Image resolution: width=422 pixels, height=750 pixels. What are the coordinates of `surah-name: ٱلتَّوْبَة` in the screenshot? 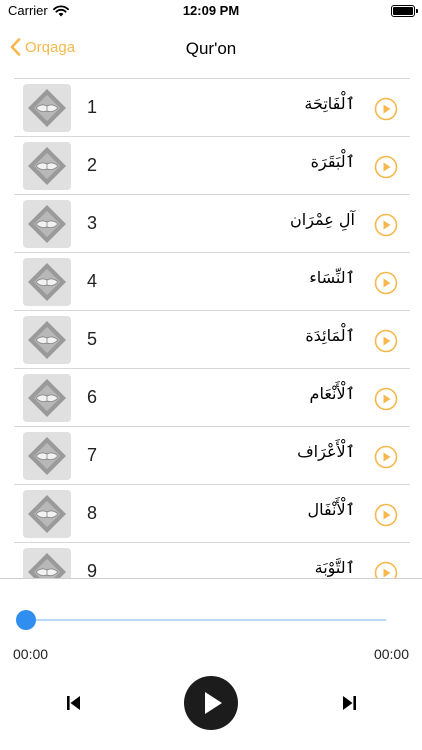 It's located at (334, 567).